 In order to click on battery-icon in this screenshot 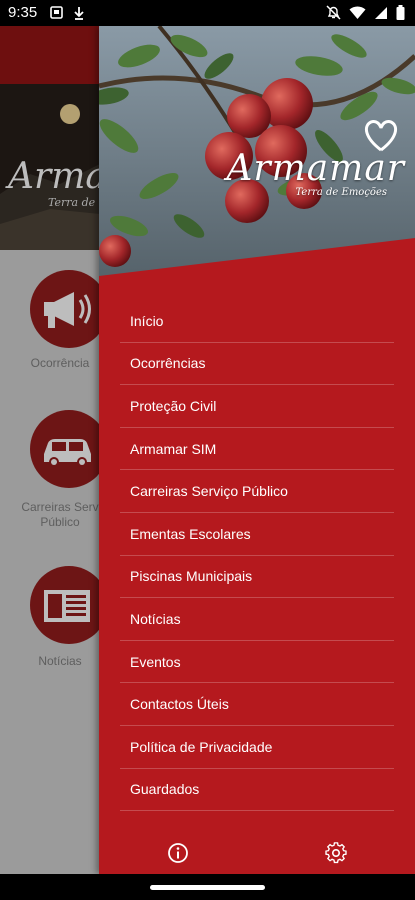, I will do `click(400, 15)`.